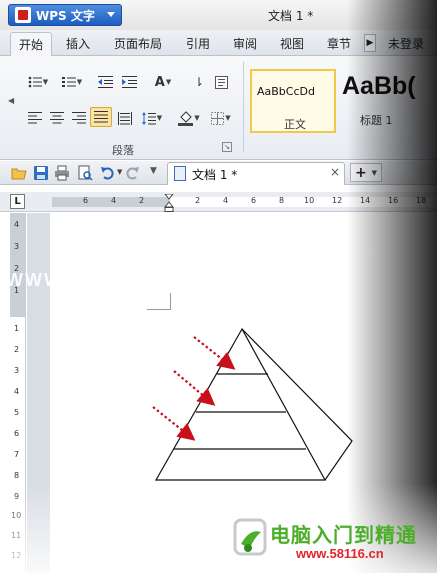 The image size is (437, 573). I want to click on decrease-indent-button, so click(105, 82).